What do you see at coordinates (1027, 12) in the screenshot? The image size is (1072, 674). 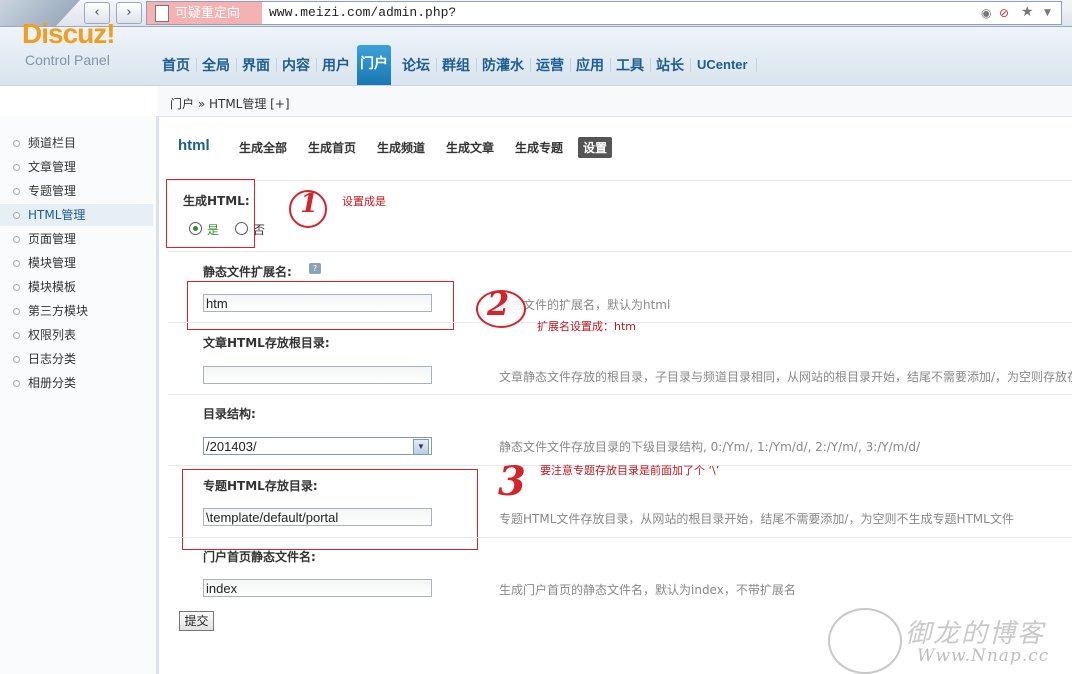 I see `star-icon: ★` at bounding box center [1027, 12].